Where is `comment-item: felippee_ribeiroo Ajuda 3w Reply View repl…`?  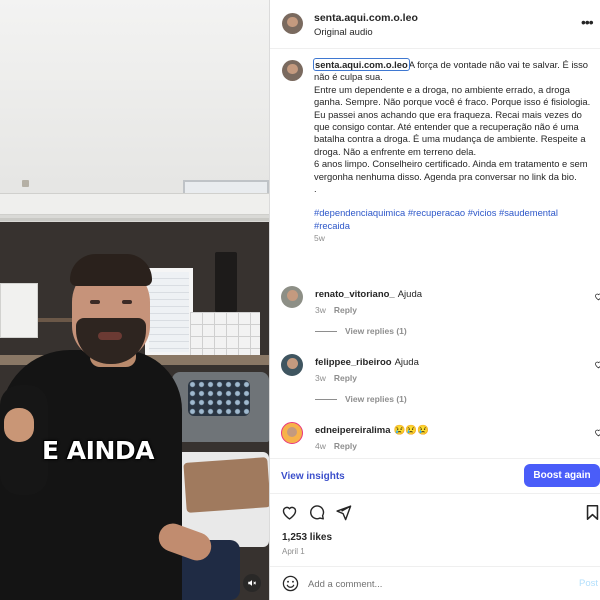
comment-item: felippee_ribeiroo Ajuda 3w Reply View repl… is located at coordinates (435, 389).